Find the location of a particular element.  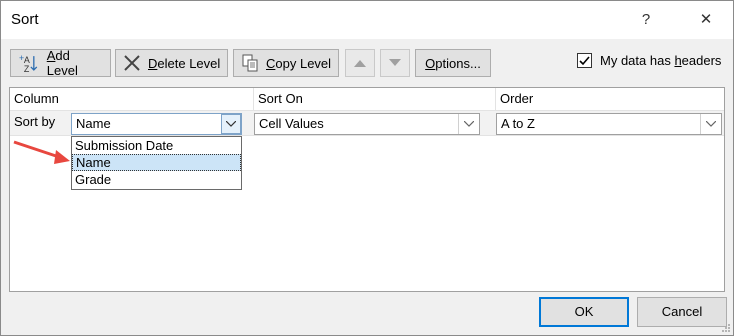

sort-on-header: Sort On is located at coordinates (375, 99).